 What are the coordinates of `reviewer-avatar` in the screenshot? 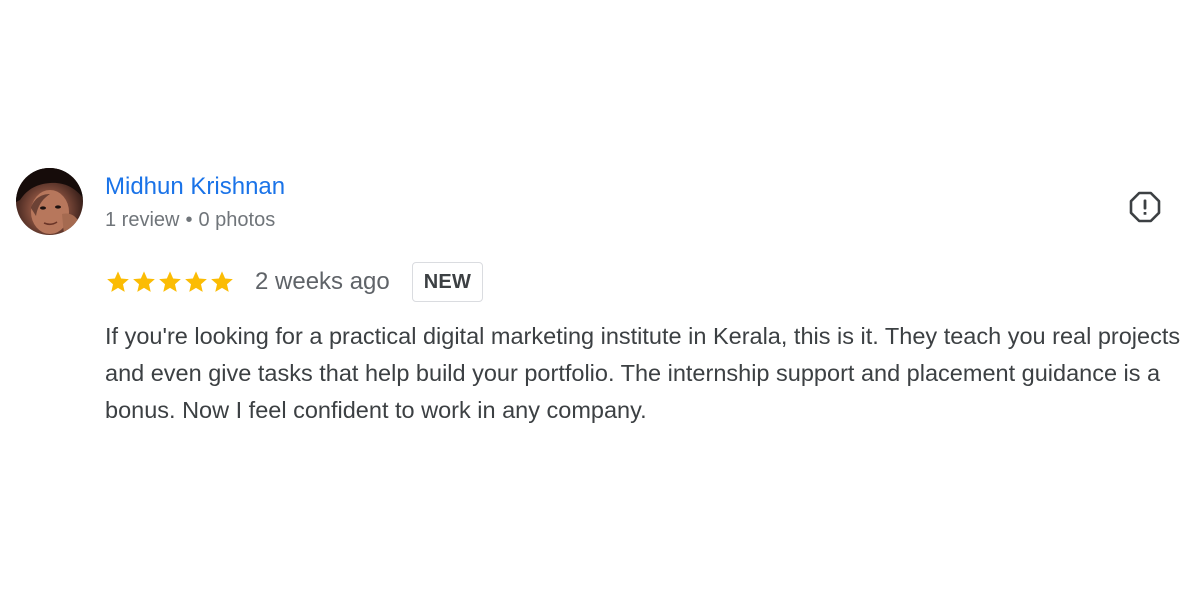 It's located at (49, 201).